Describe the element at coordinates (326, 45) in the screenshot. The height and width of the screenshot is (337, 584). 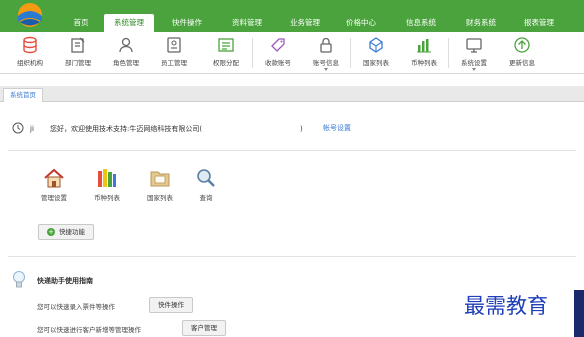
I see `lock-icon` at that location.